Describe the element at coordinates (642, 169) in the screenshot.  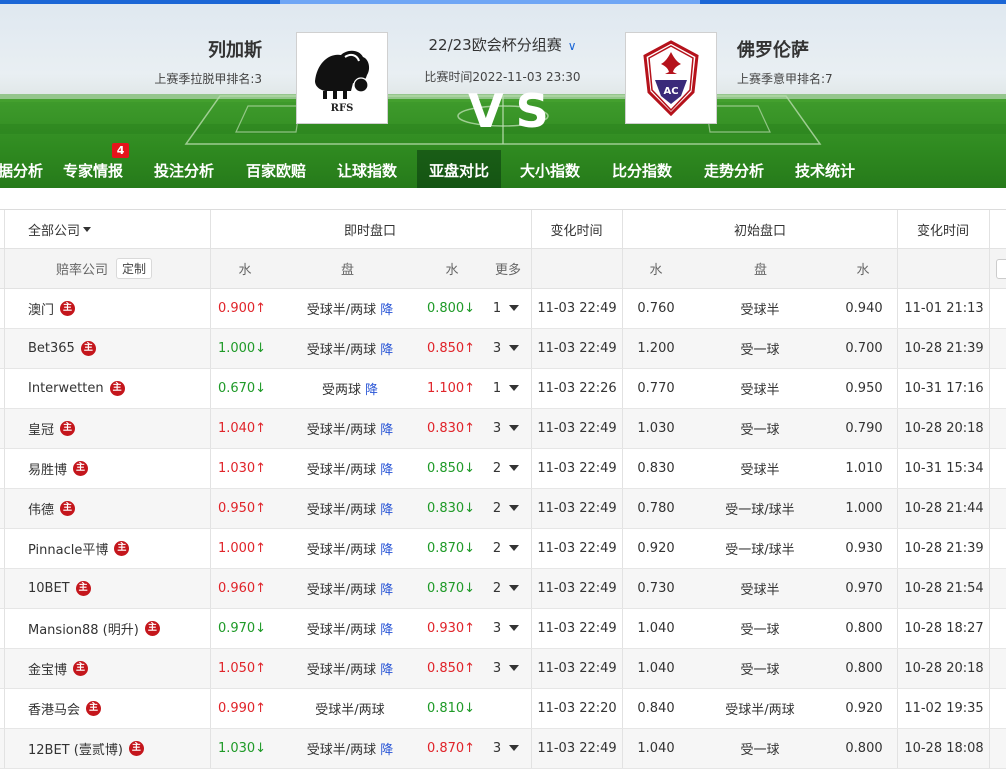
I see `tab-score-index: 比分指数` at that location.